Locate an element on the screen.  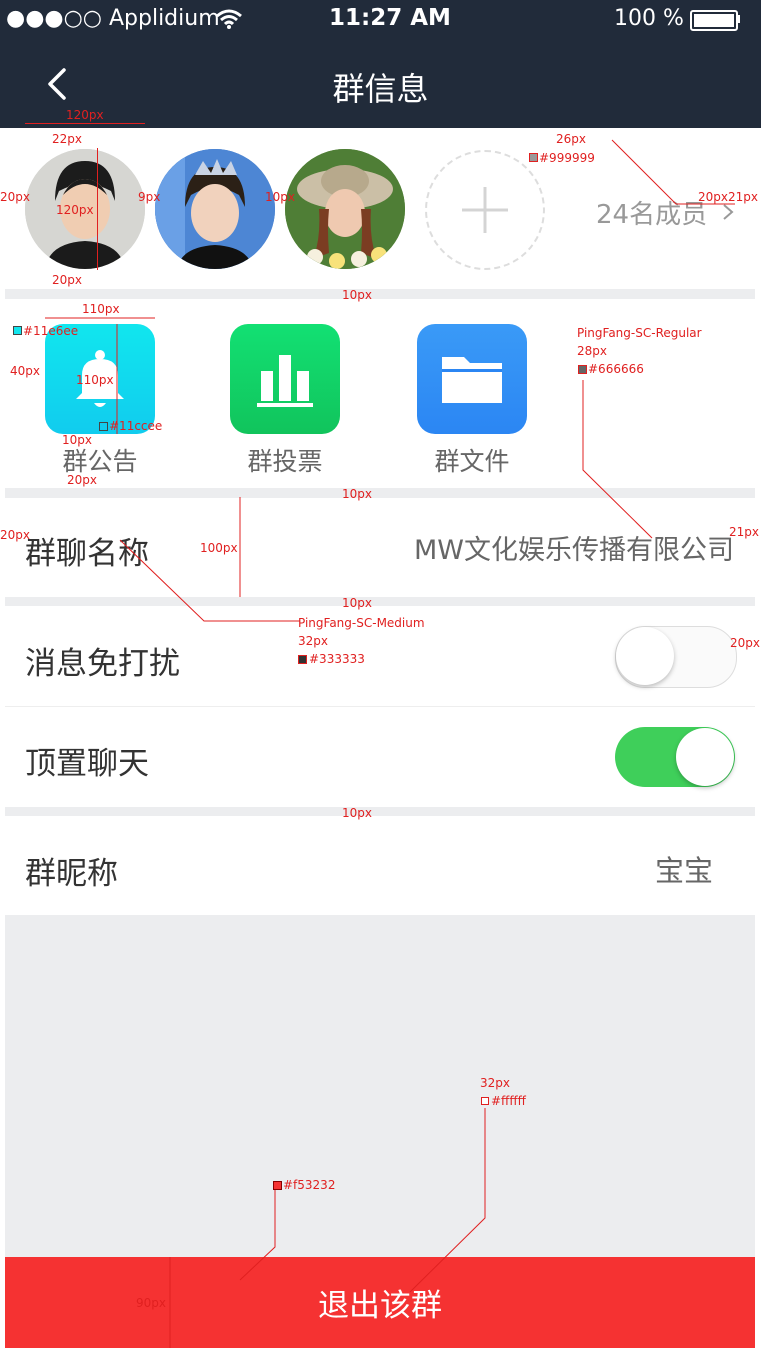
mute-toggle-knob is located at coordinates (645, 656).